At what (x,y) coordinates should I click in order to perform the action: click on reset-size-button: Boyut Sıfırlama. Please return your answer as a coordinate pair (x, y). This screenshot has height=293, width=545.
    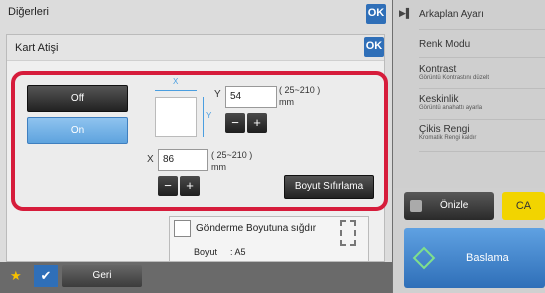
    Looking at the image, I should click on (329, 187).